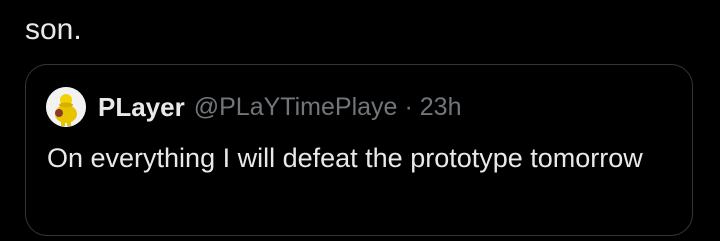 The height and width of the screenshot is (241, 720). What do you see at coordinates (53, 29) in the screenshot?
I see `post-text-tail: son.` at bounding box center [53, 29].